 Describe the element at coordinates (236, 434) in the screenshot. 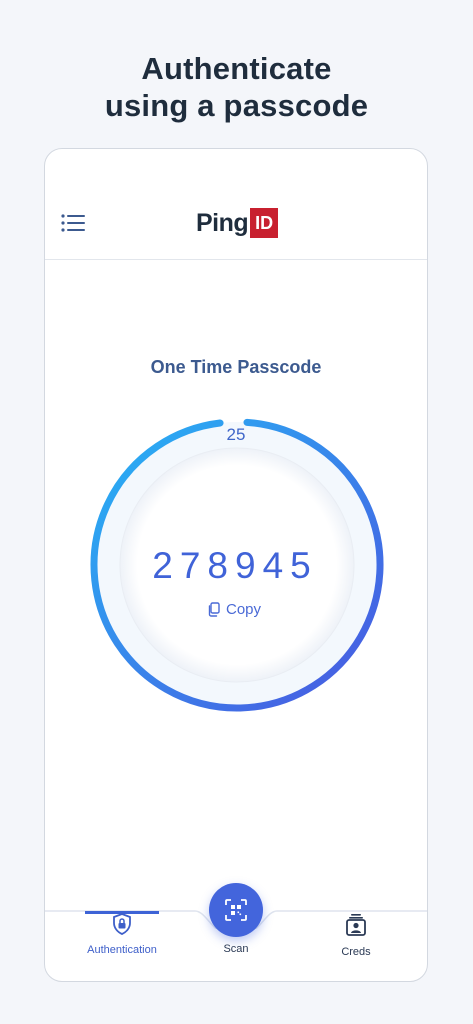

I see `countdown-seconds: 25` at that location.